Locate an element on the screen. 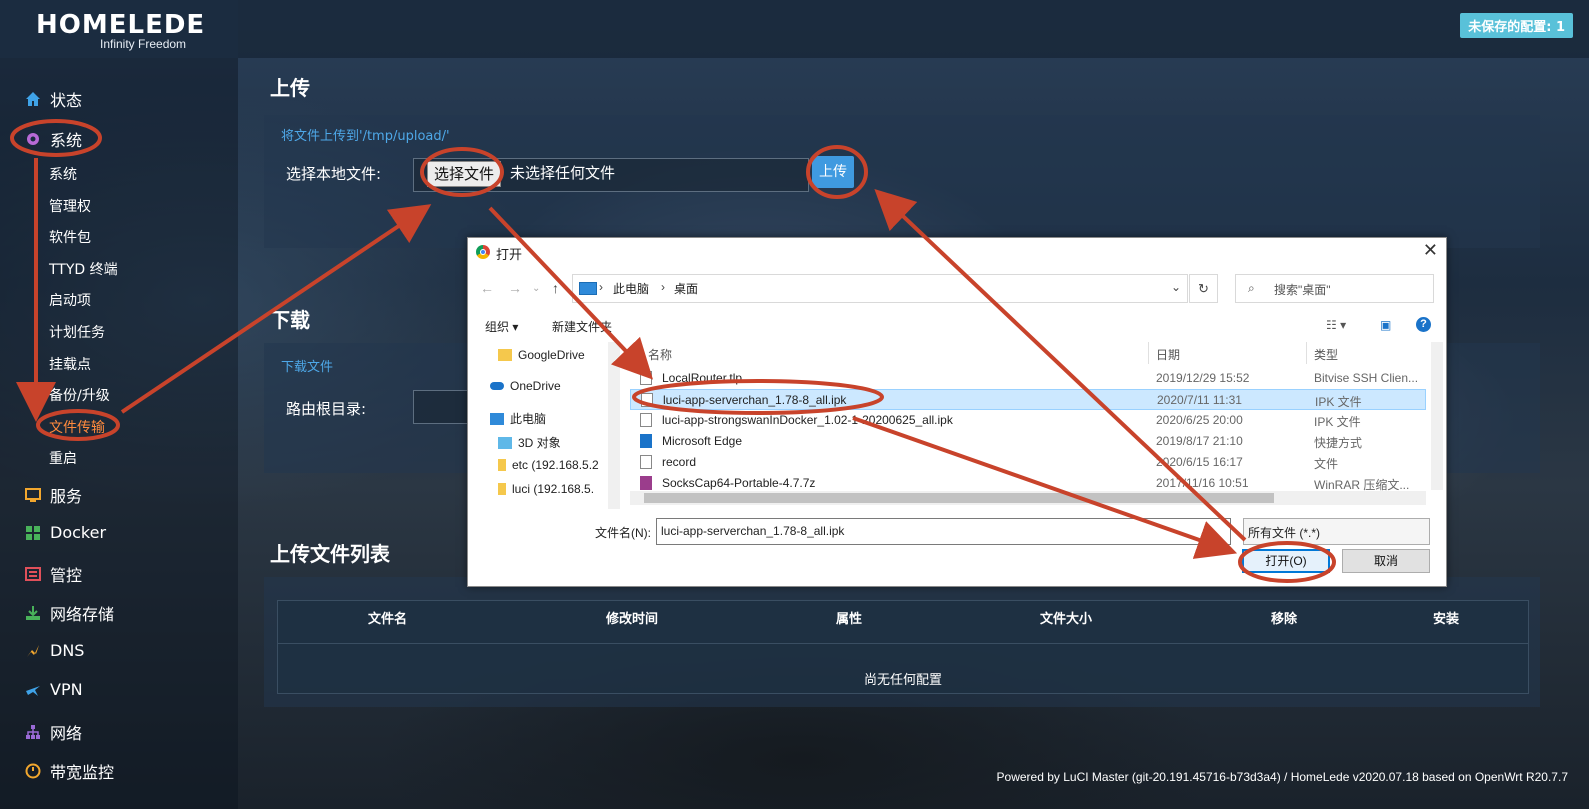  cancel-button: 取消 is located at coordinates (1386, 561).